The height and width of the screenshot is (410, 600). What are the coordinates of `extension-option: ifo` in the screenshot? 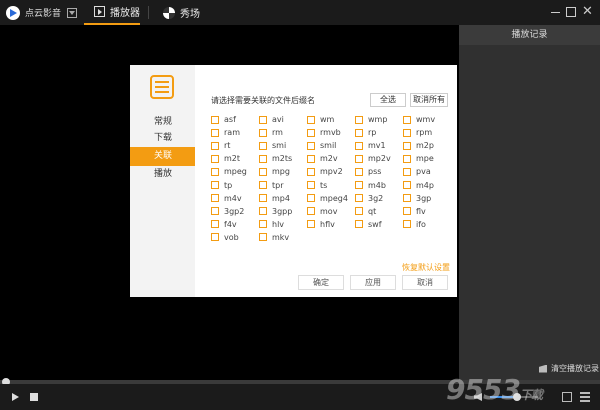 It's located at (427, 224).